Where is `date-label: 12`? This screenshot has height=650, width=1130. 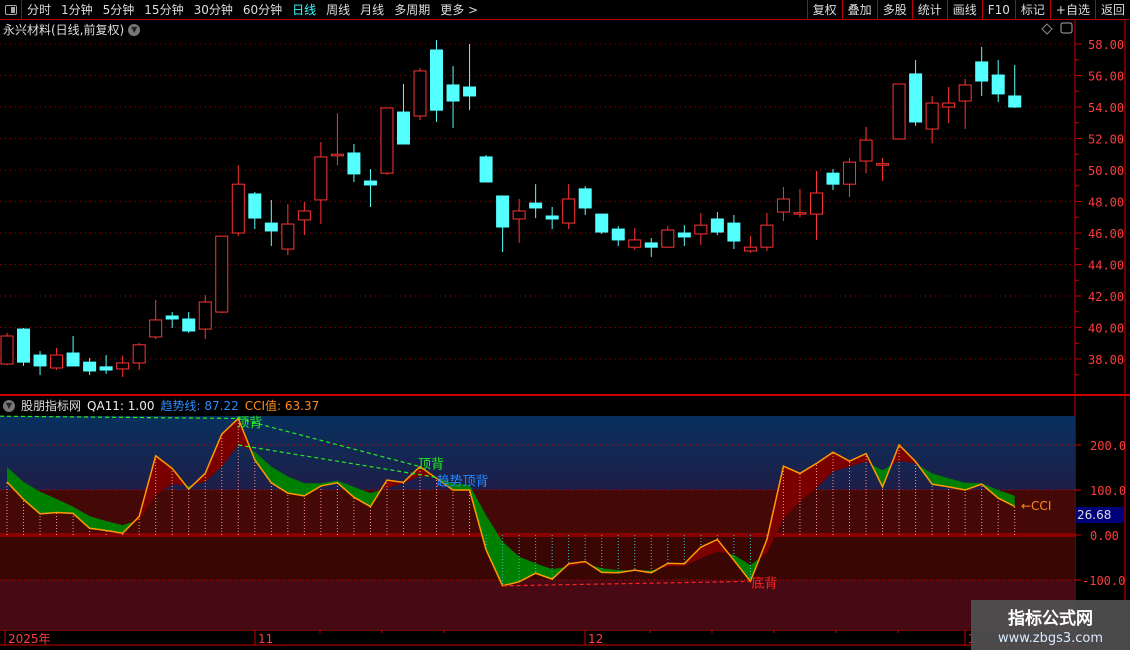 date-label: 12 is located at coordinates (595, 639).